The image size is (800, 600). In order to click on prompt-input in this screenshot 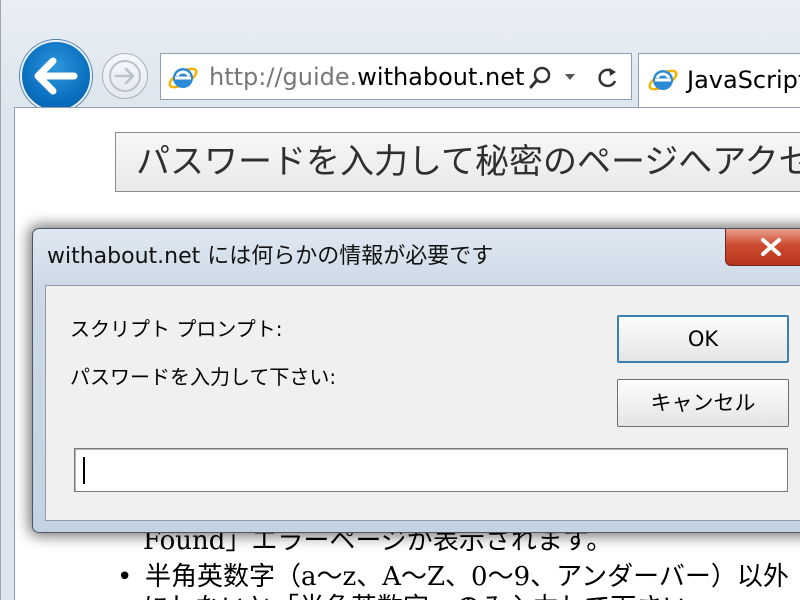, I will do `click(431, 470)`.